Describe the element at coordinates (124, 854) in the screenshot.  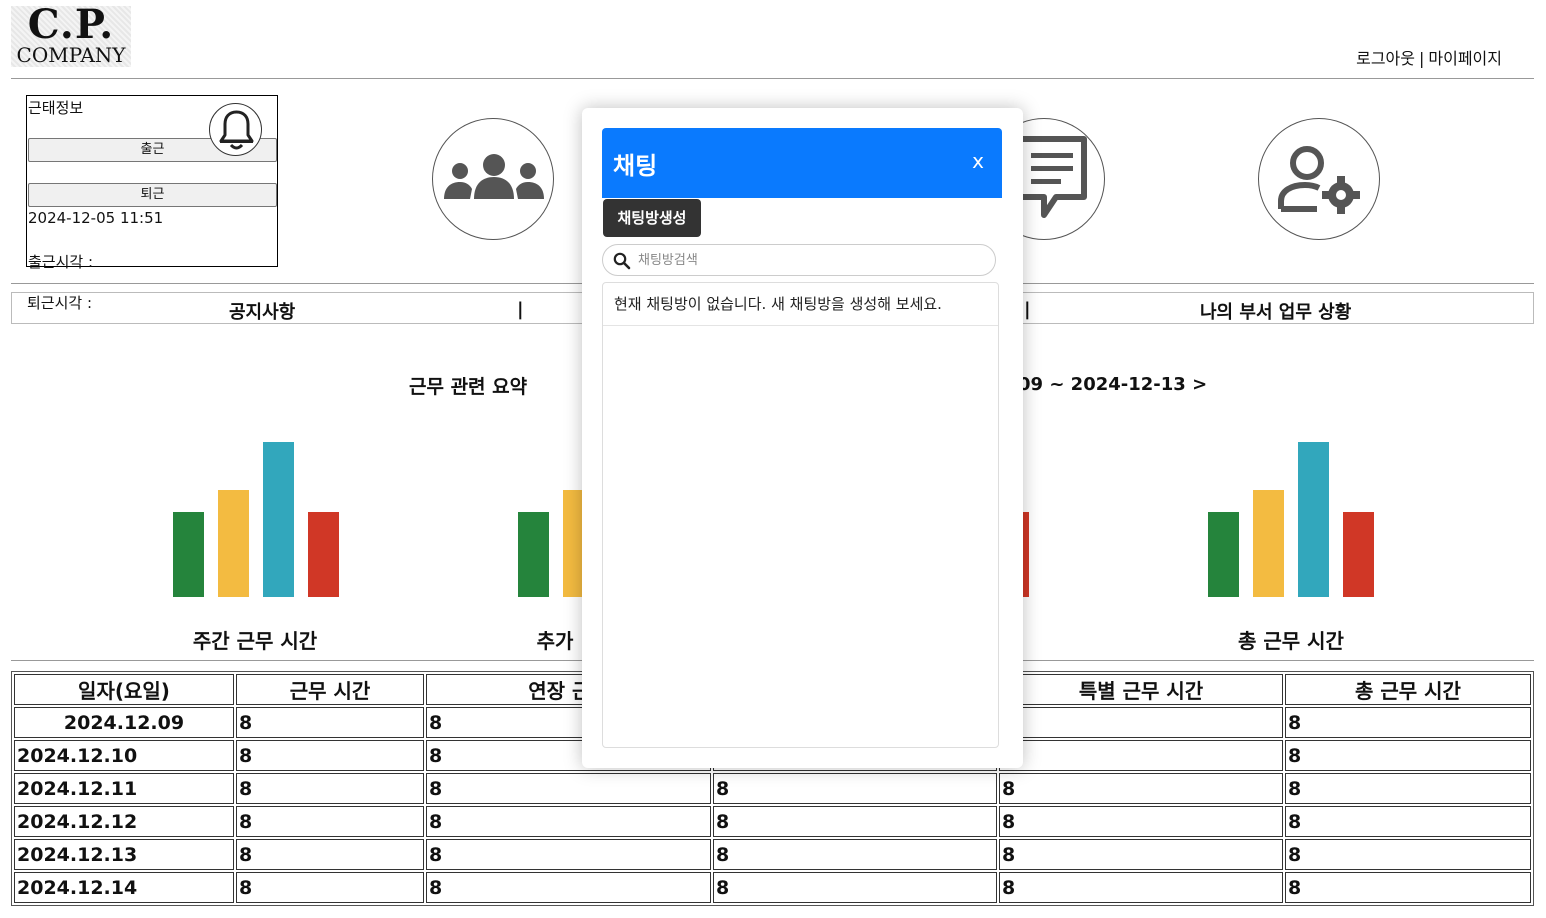
I see `date-cell: 2024.12.13` at that location.